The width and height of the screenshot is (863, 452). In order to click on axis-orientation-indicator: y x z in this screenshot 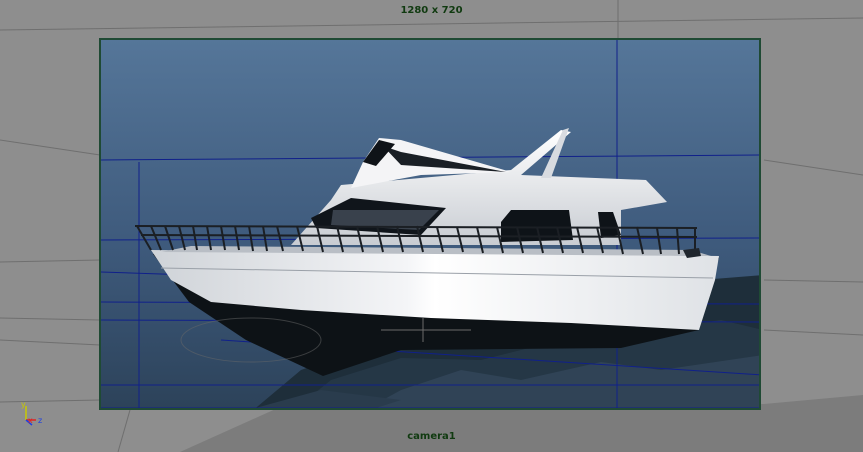, I will do `click(31, 413)`.